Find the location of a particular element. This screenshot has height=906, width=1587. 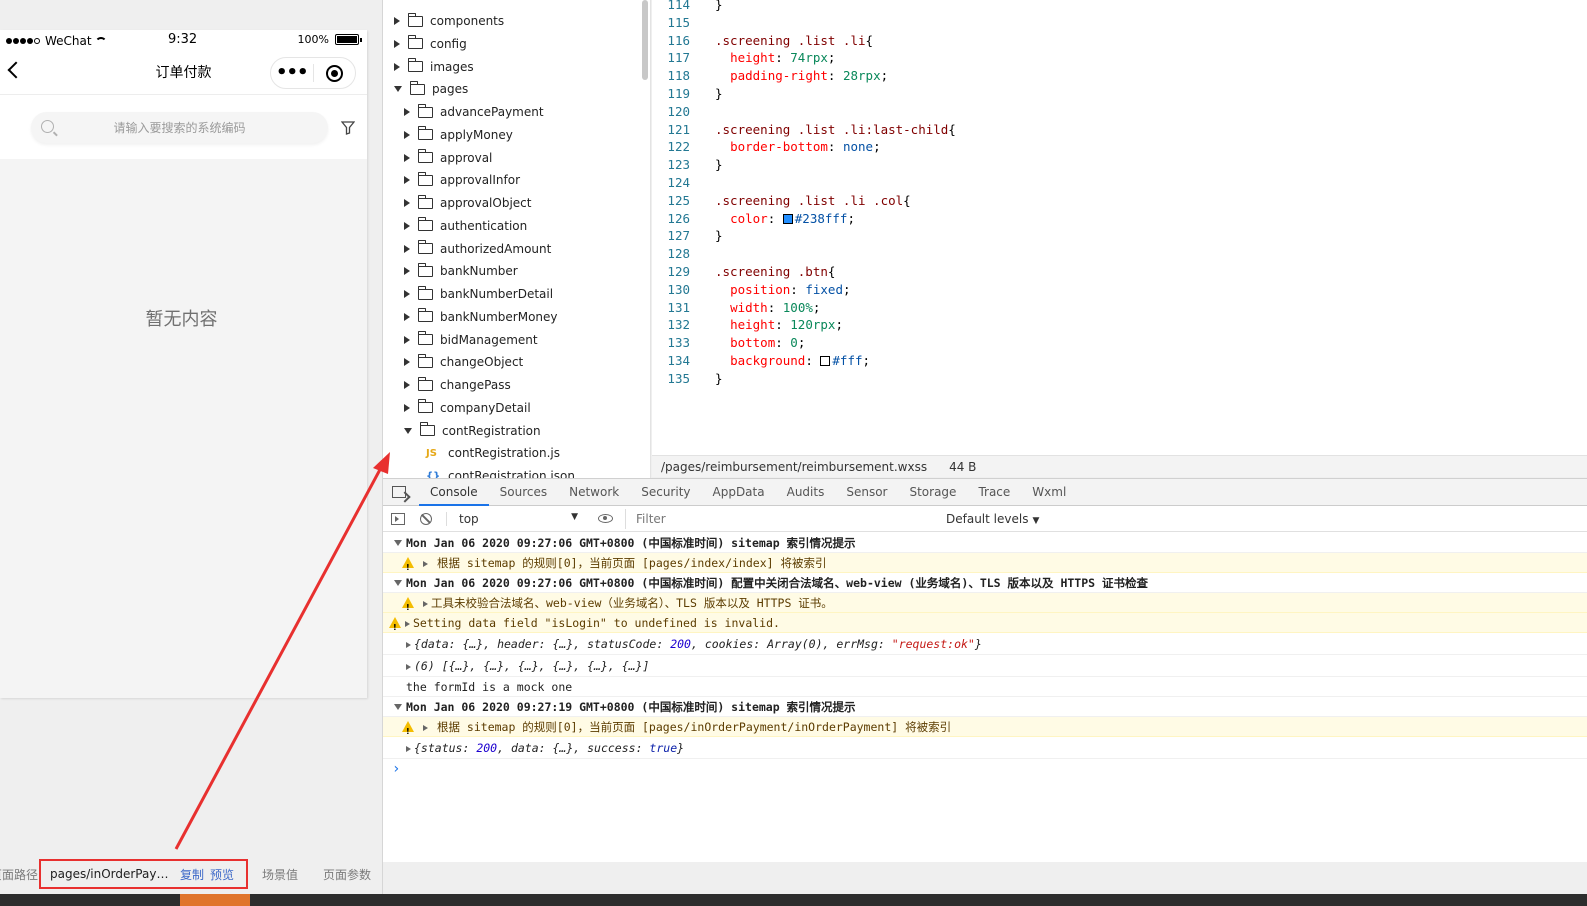

tree-item: bankNumberDetail is located at coordinates (478, 294).